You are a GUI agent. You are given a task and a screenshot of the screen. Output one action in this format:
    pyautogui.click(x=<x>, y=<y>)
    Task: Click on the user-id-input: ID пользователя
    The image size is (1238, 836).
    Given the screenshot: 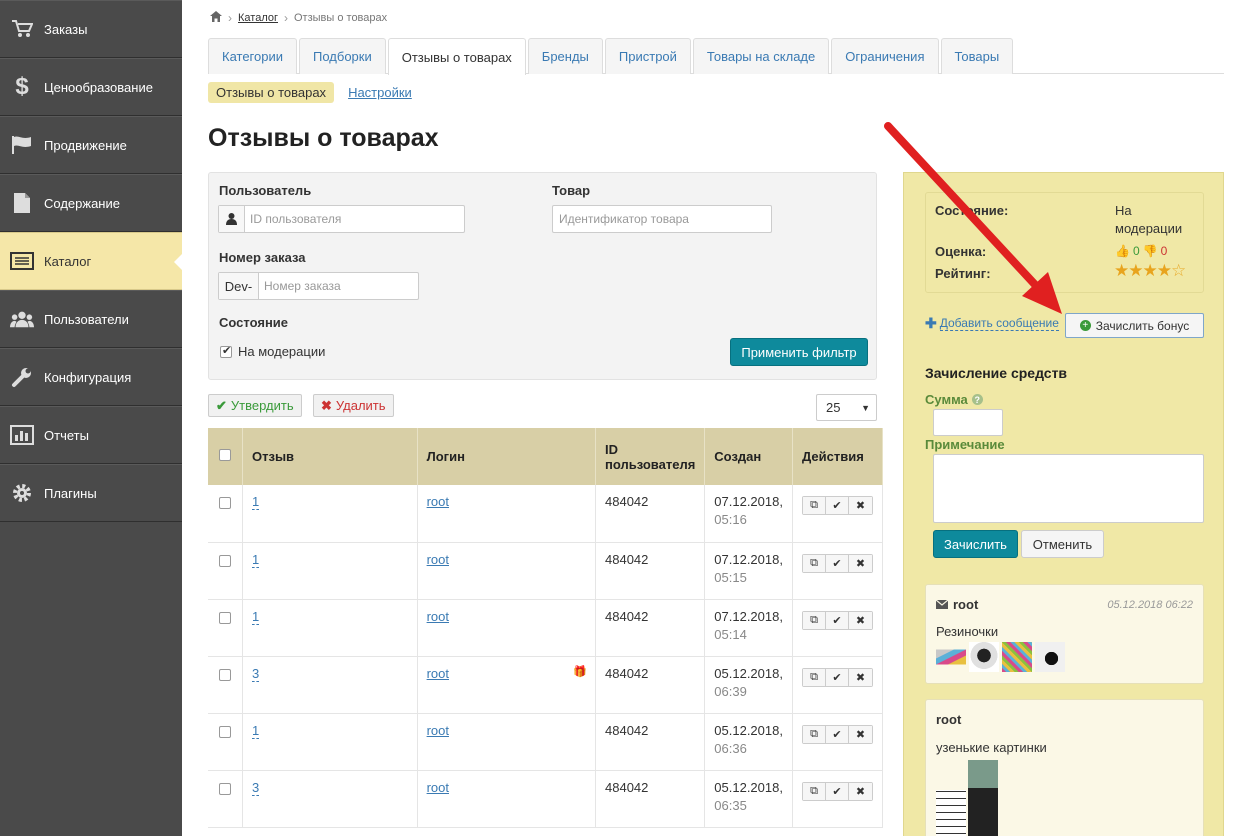 What is the action you would take?
    pyautogui.click(x=341, y=219)
    